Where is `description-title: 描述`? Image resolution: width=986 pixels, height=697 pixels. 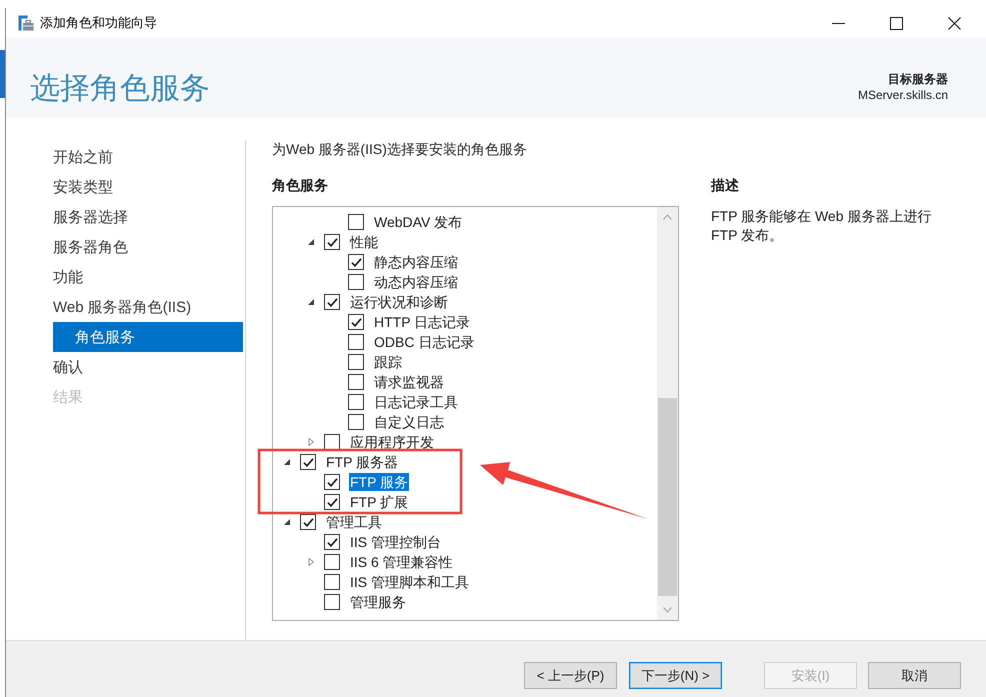
description-title: 描述 is located at coordinates (725, 185).